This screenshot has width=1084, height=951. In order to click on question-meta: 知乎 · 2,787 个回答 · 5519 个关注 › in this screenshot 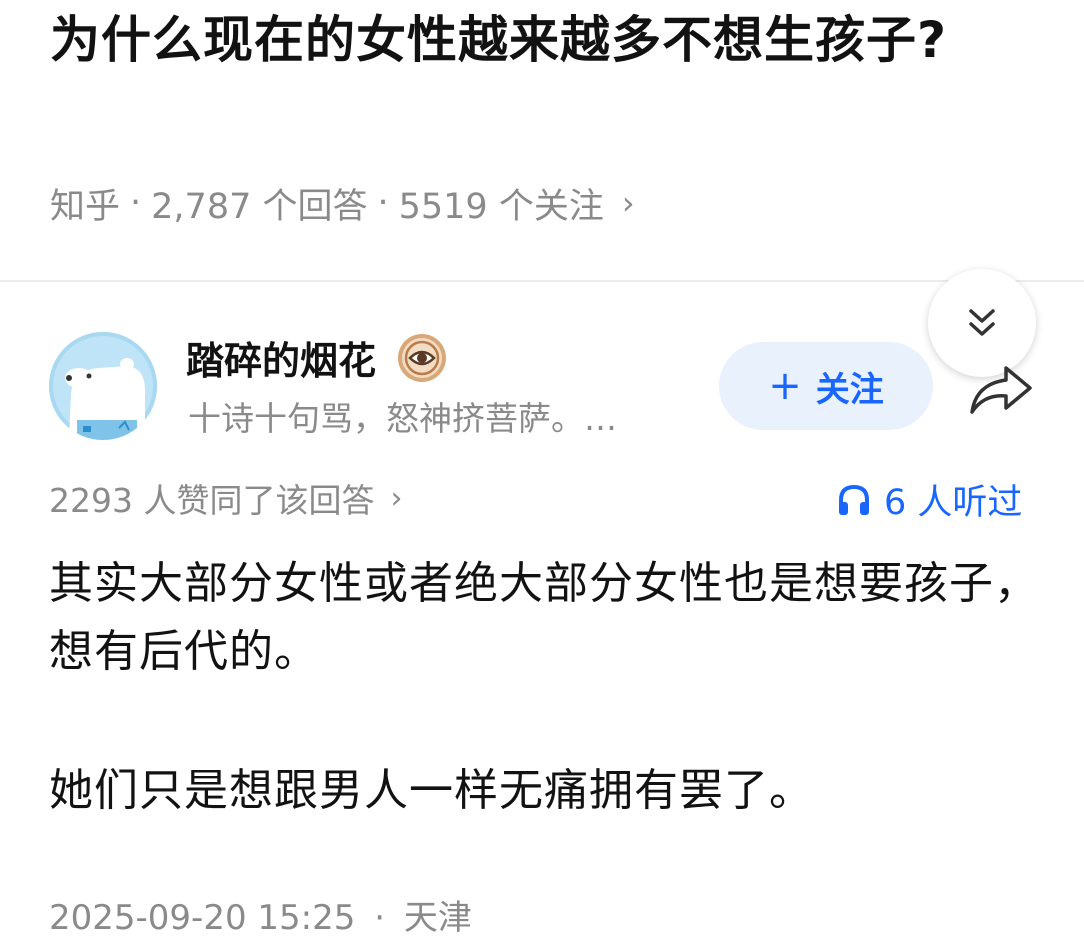, I will do `click(342, 203)`.